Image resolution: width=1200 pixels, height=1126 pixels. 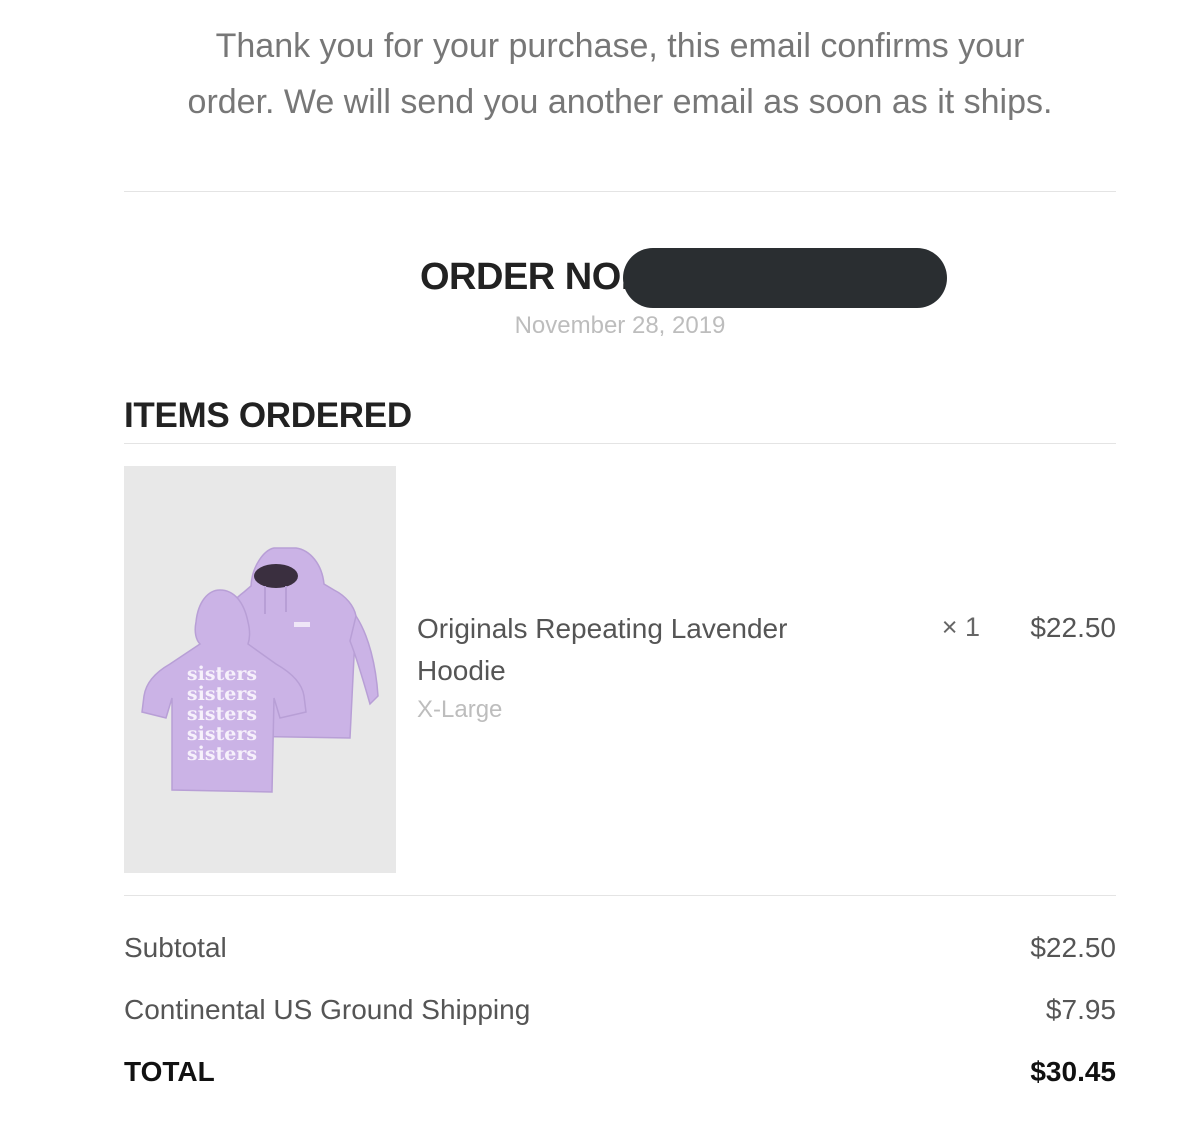 I want to click on hood-opening, so click(x=276, y=576).